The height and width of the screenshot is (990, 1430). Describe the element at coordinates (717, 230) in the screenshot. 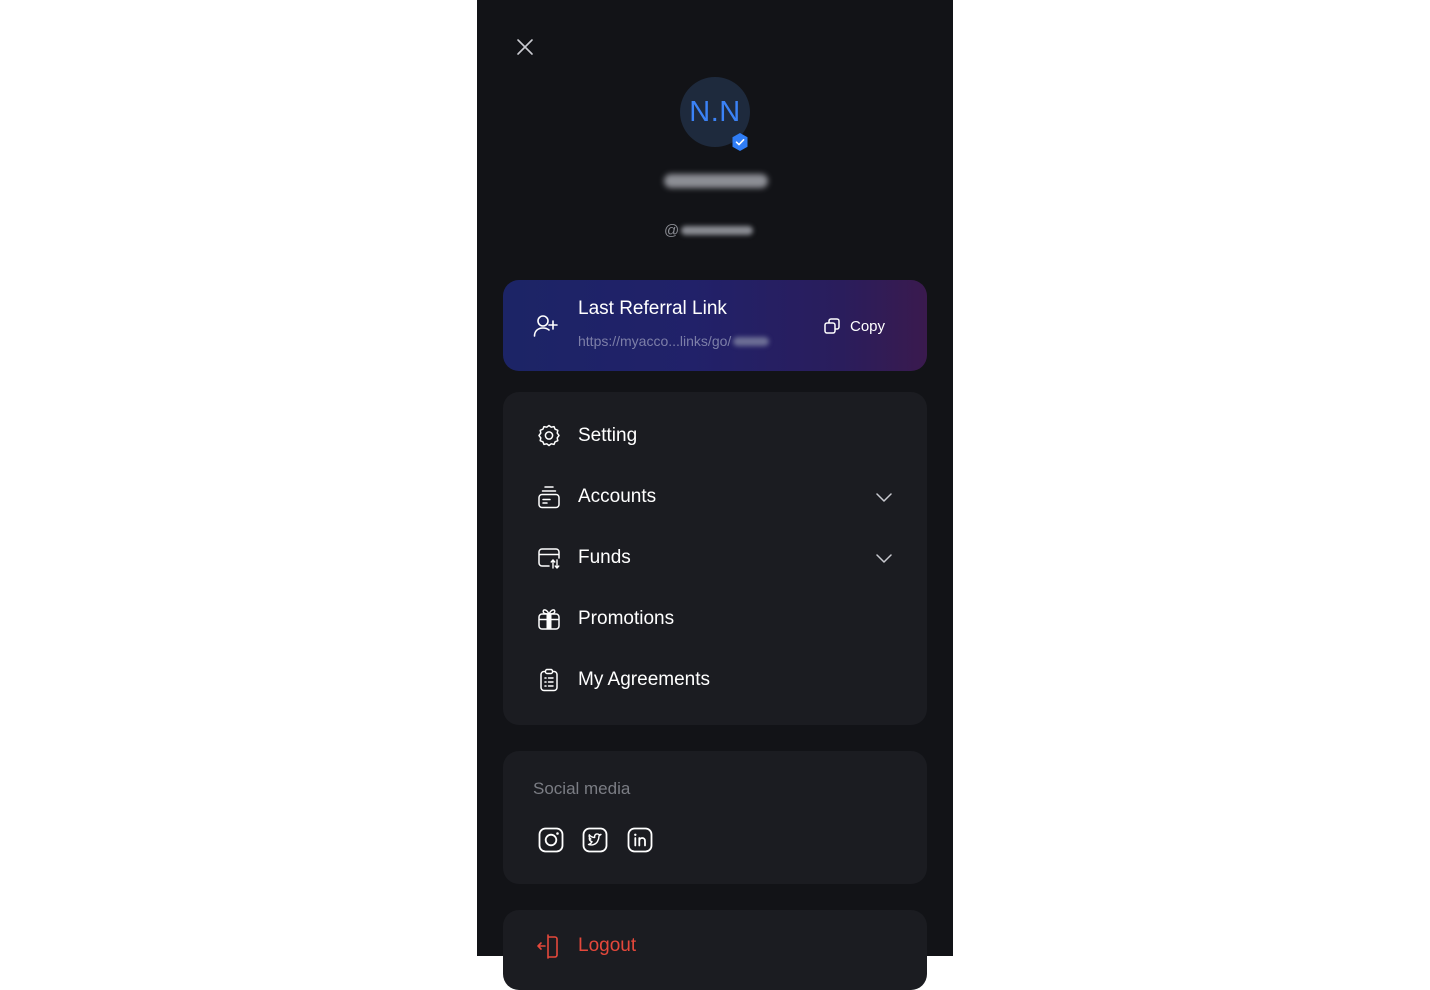

I see `handle-redacted` at that location.